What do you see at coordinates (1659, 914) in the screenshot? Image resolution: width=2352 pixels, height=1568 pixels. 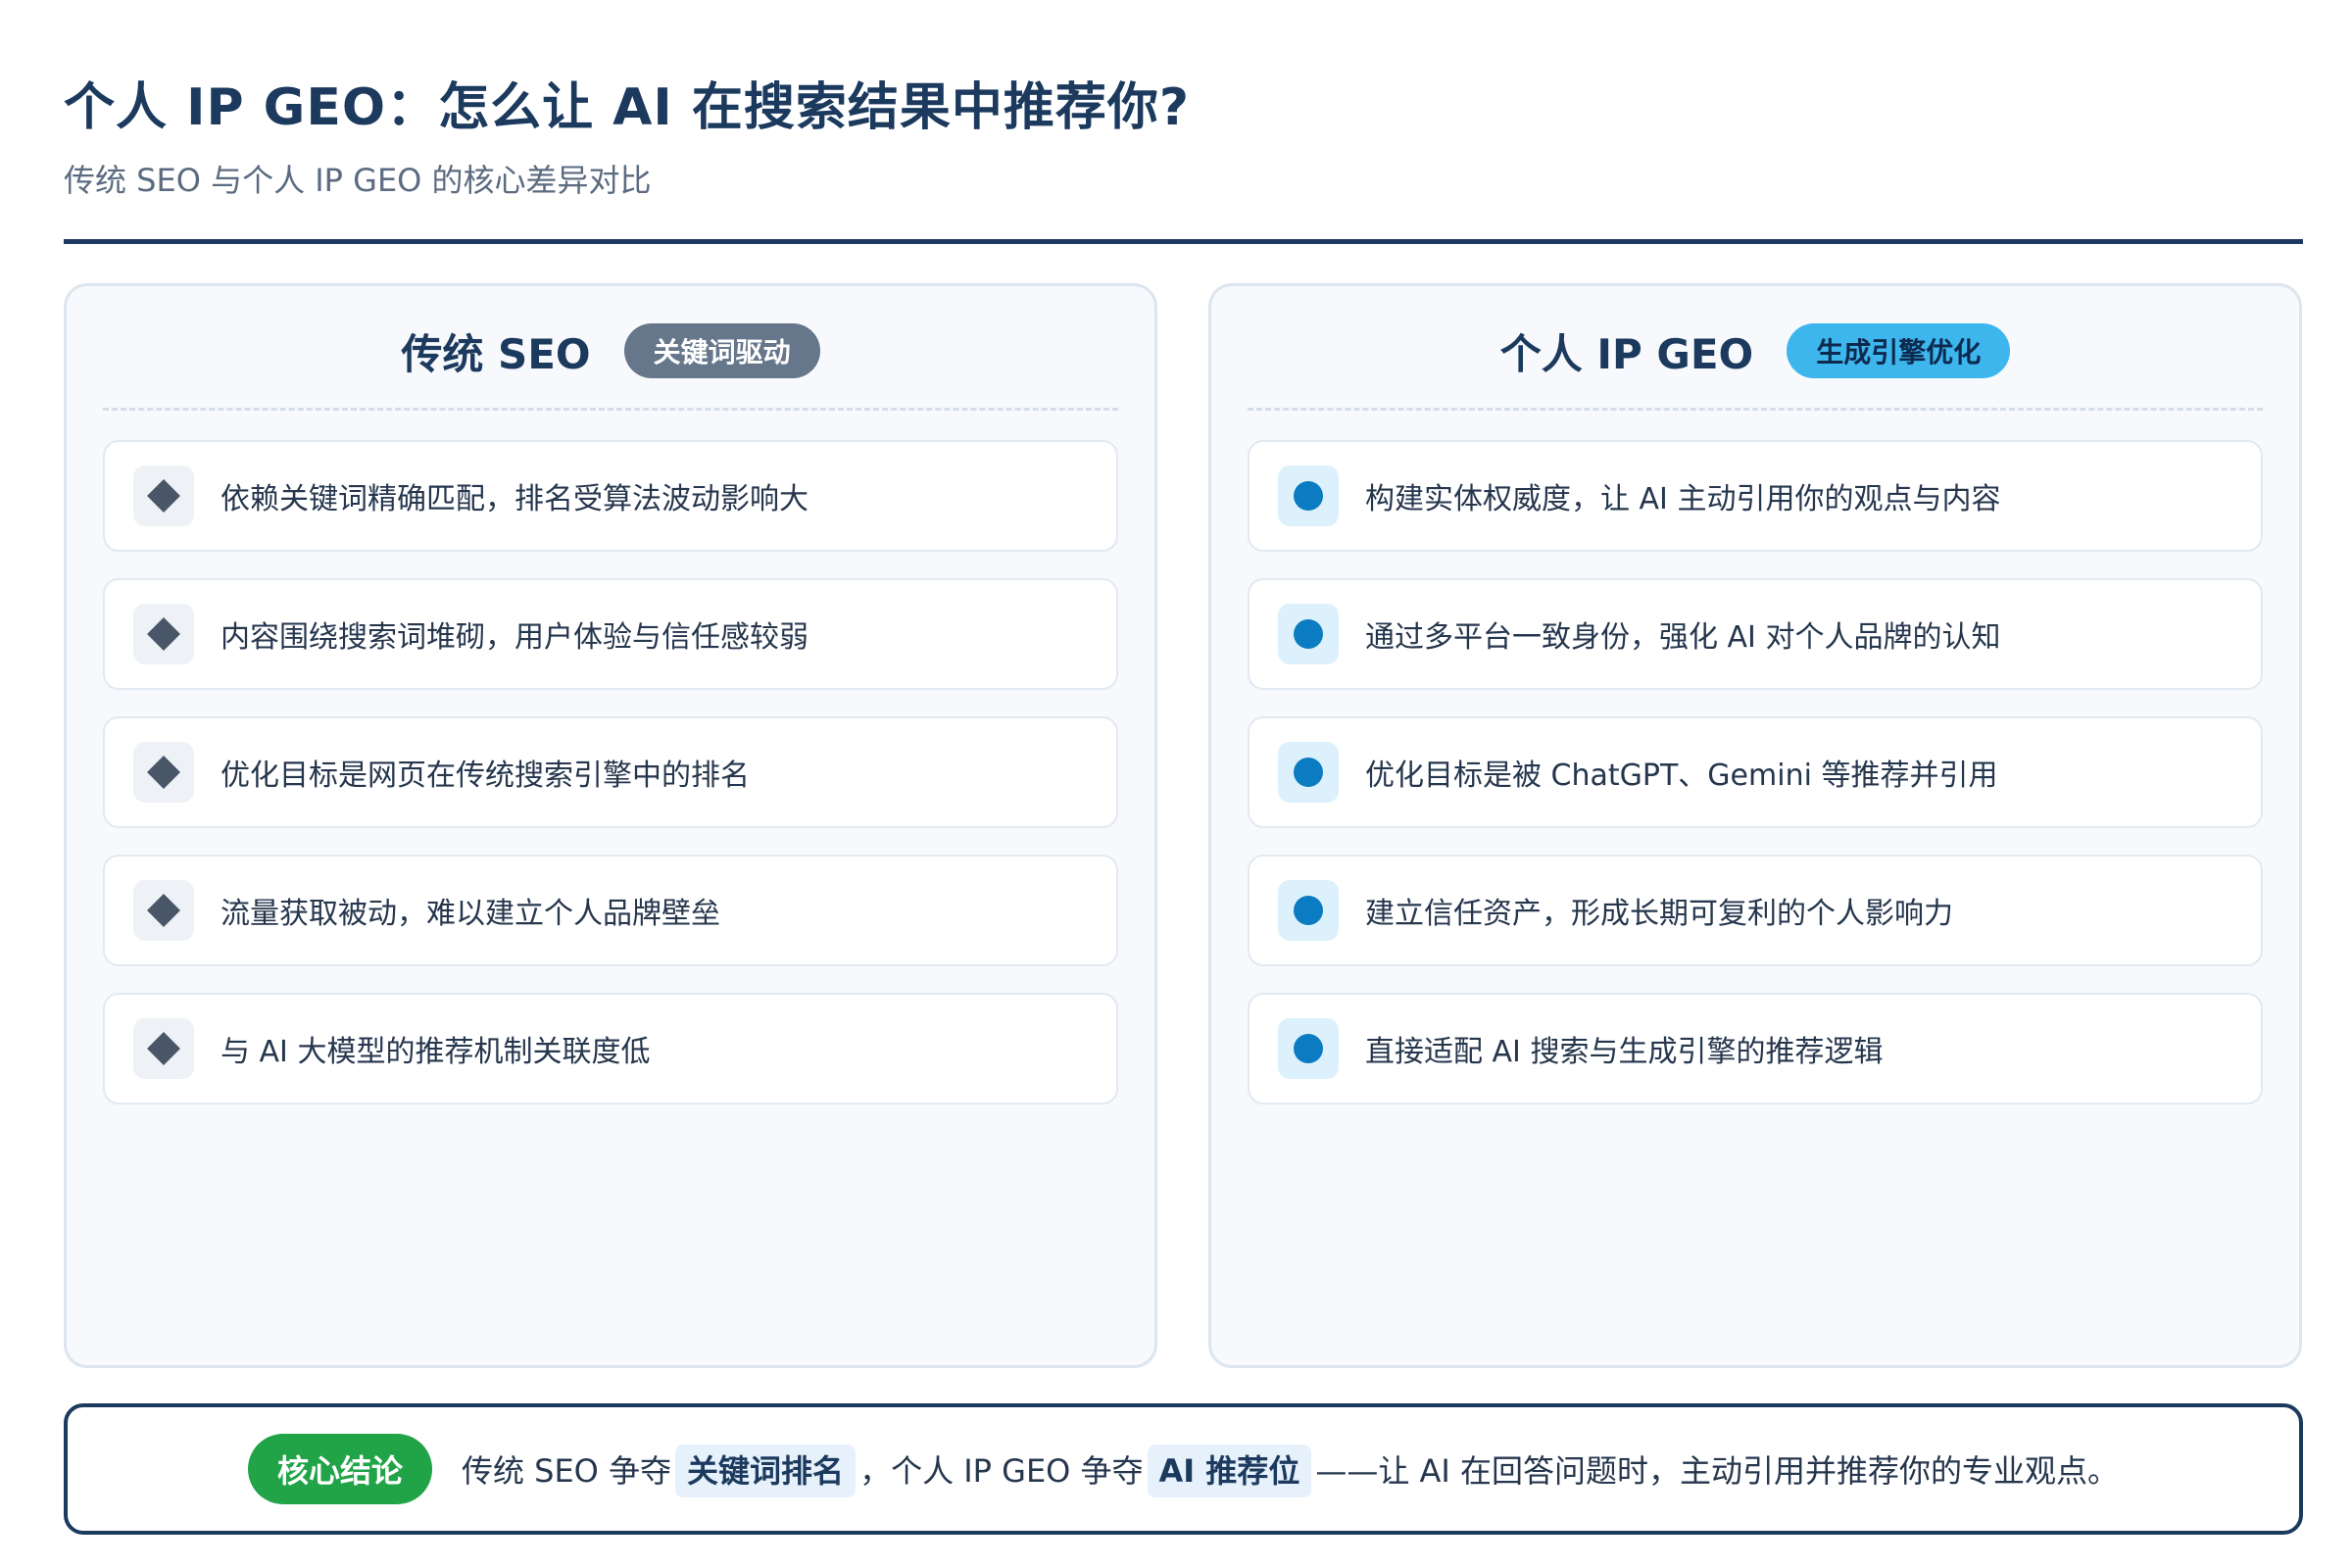 I see `geo-item-text: 建立信任资产，形成长期可复利的个人影响力` at bounding box center [1659, 914].